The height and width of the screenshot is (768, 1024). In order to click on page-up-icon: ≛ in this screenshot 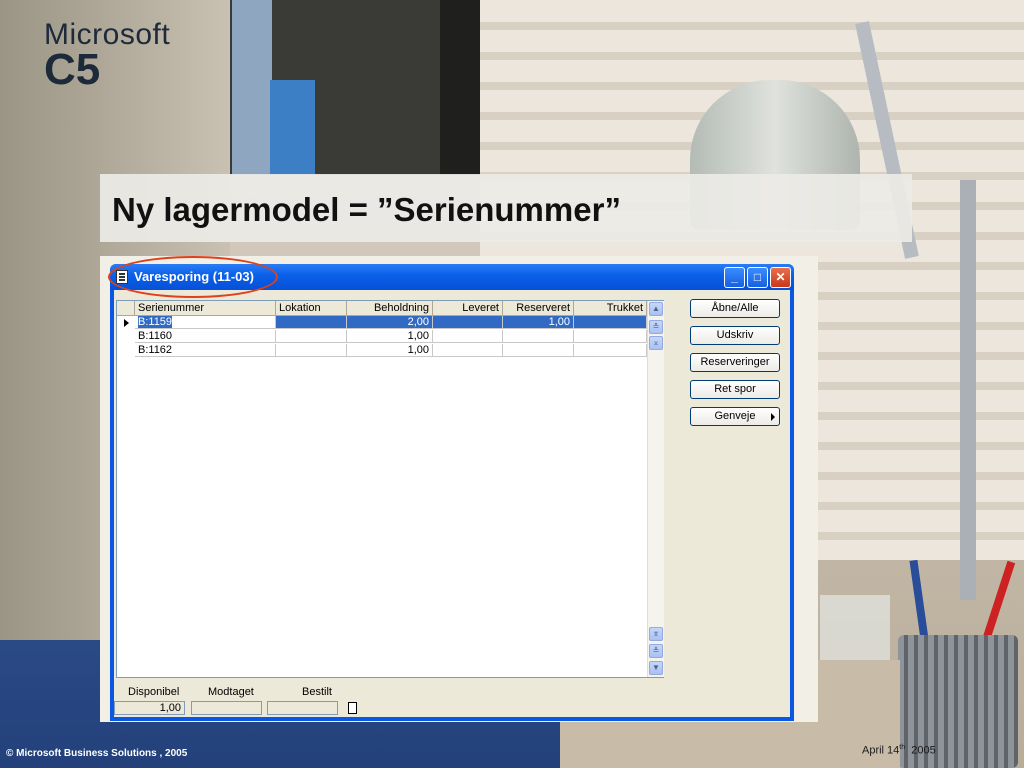, I will do `click(656, 327)`.